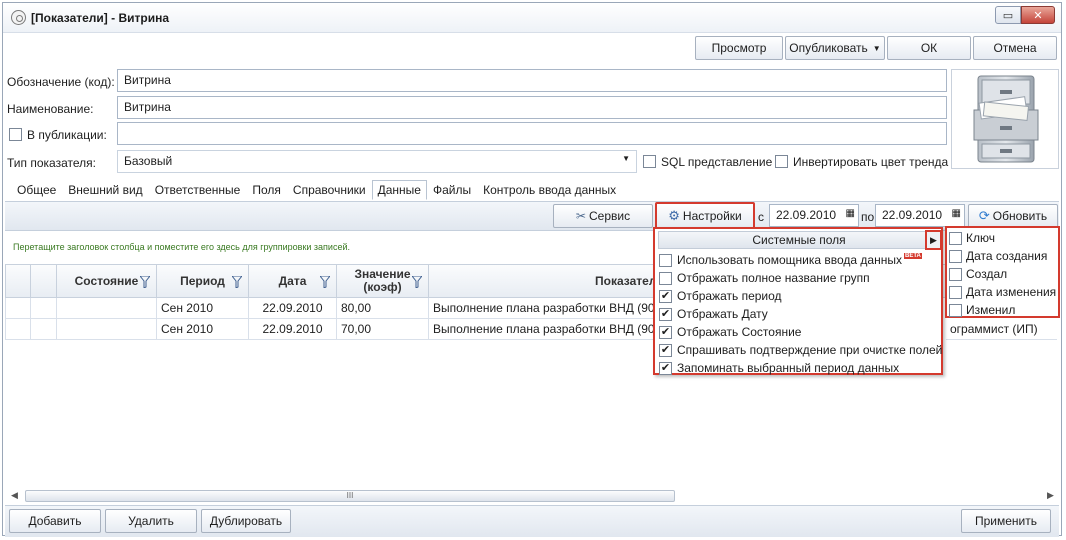  I want to click on refresh-icon: ⟳, so click(984, 215).